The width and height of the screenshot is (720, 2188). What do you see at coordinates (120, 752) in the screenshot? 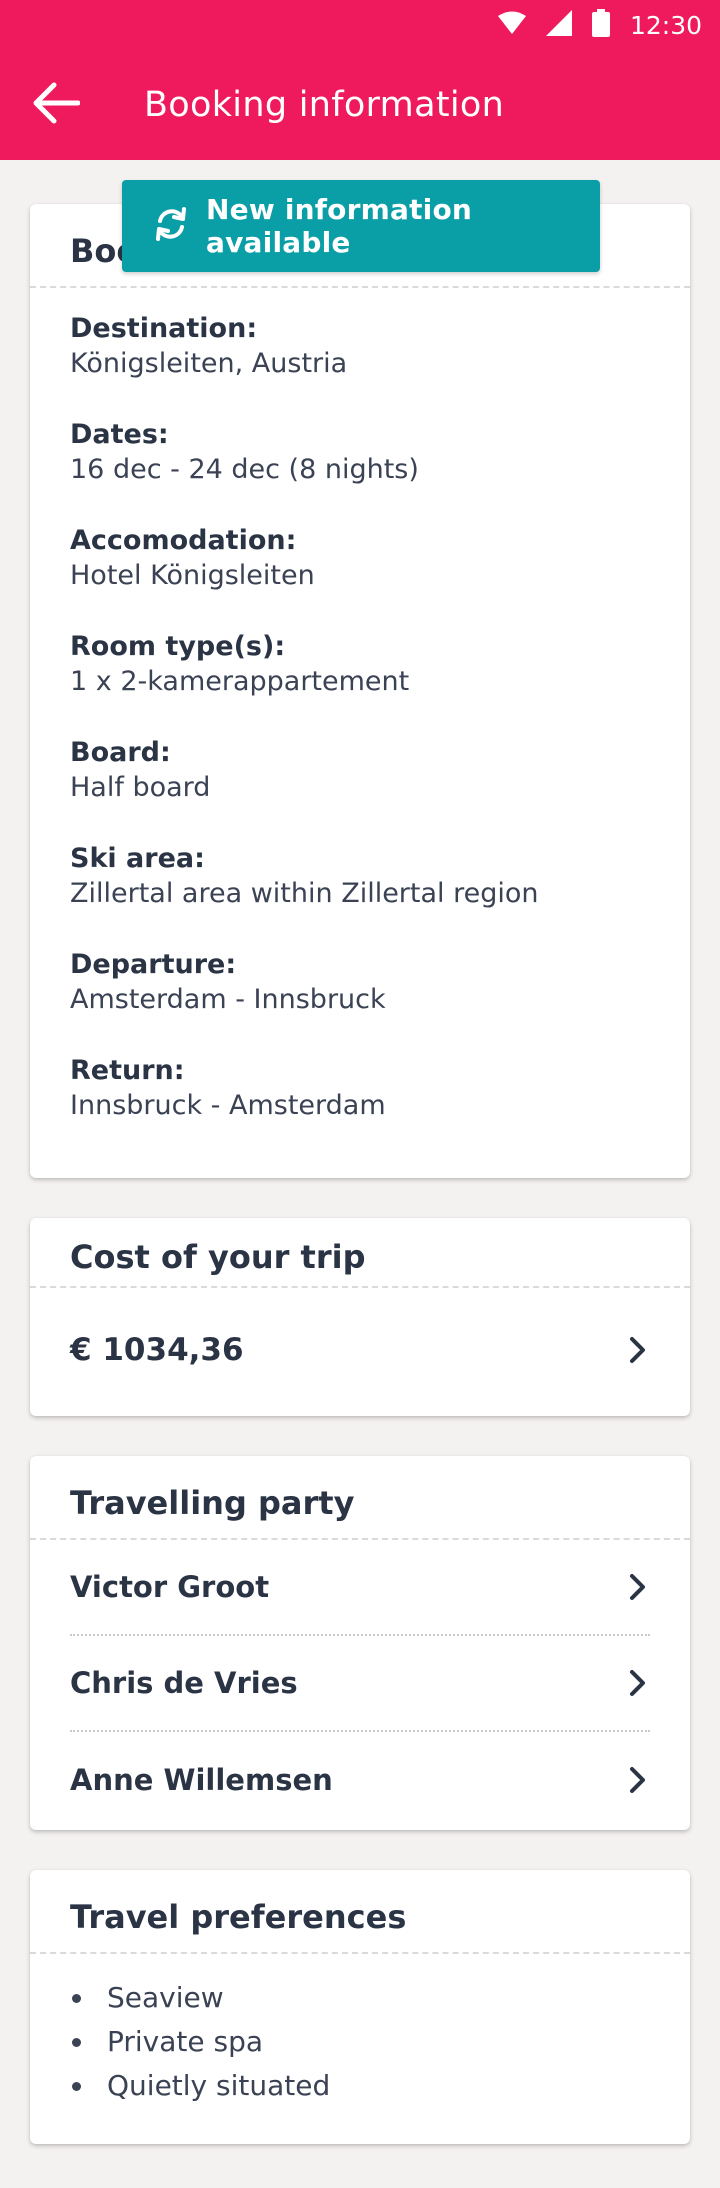
I see `field-label: Board:` at bounding box center [120, 752].